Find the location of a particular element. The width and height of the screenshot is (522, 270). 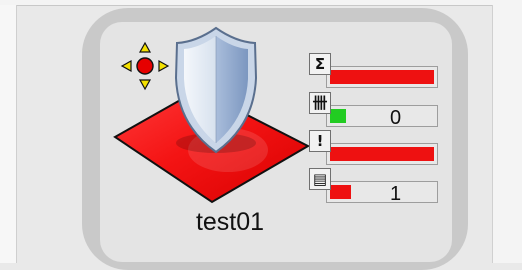

node-label: test01 is located at coordinates (230, 222).